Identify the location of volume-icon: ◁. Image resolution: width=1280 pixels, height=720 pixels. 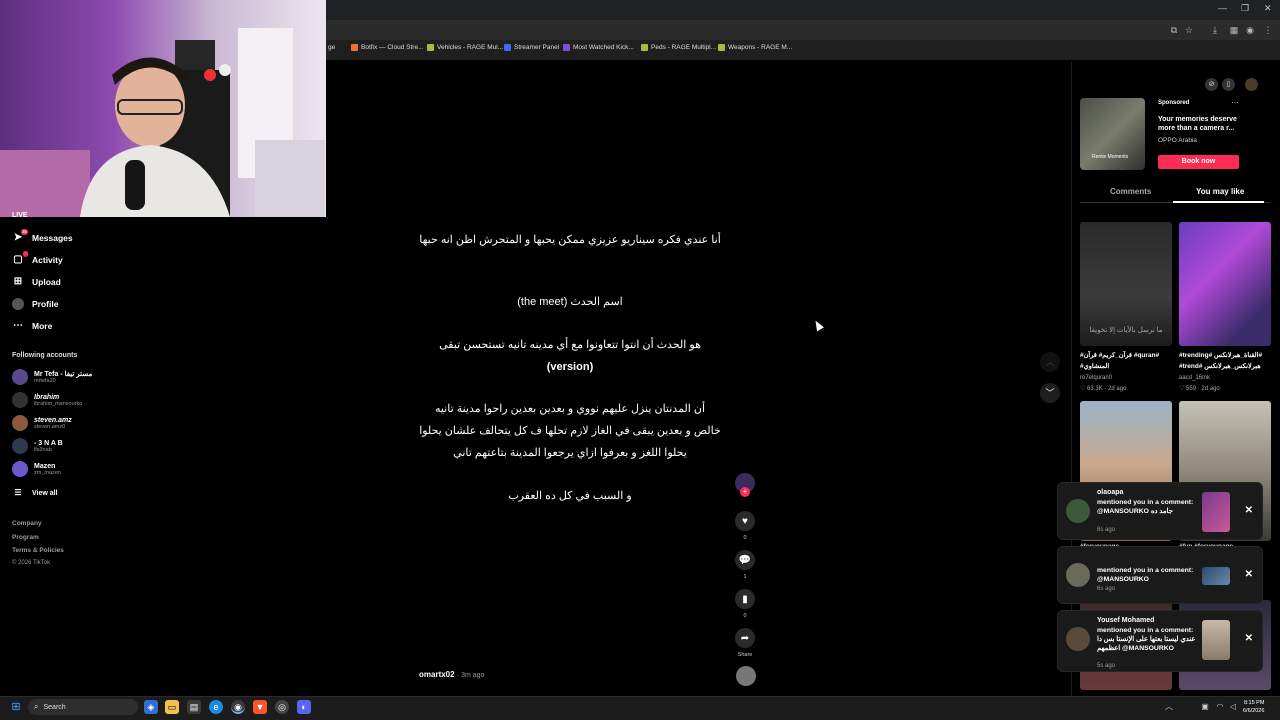
(1233, 707).